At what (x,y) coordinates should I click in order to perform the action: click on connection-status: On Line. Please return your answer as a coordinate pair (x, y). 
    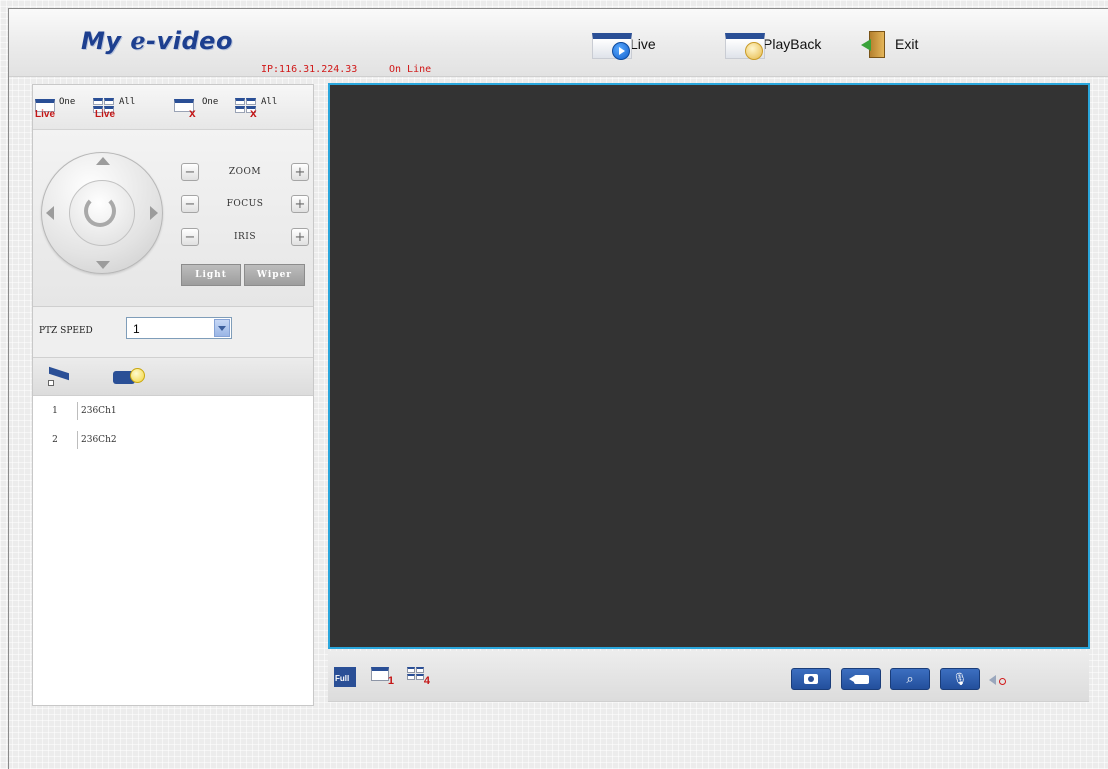
    Looking at the image, I should click on (410, 69).